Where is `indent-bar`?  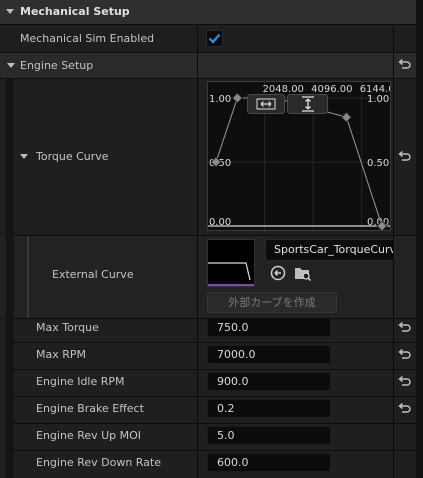 indent-bar is located at coordinates (28, 277).